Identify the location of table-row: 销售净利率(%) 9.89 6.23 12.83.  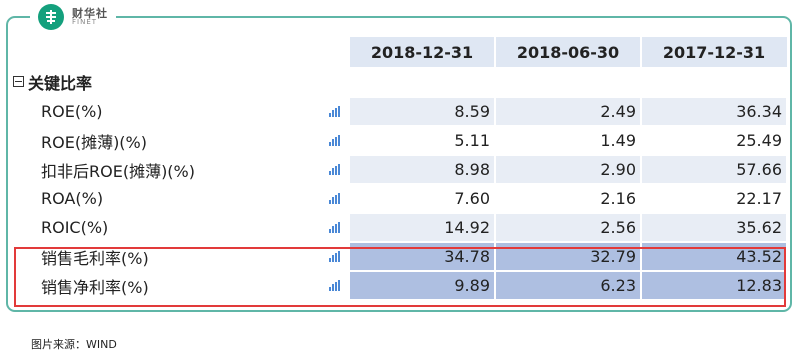
(399, 284).